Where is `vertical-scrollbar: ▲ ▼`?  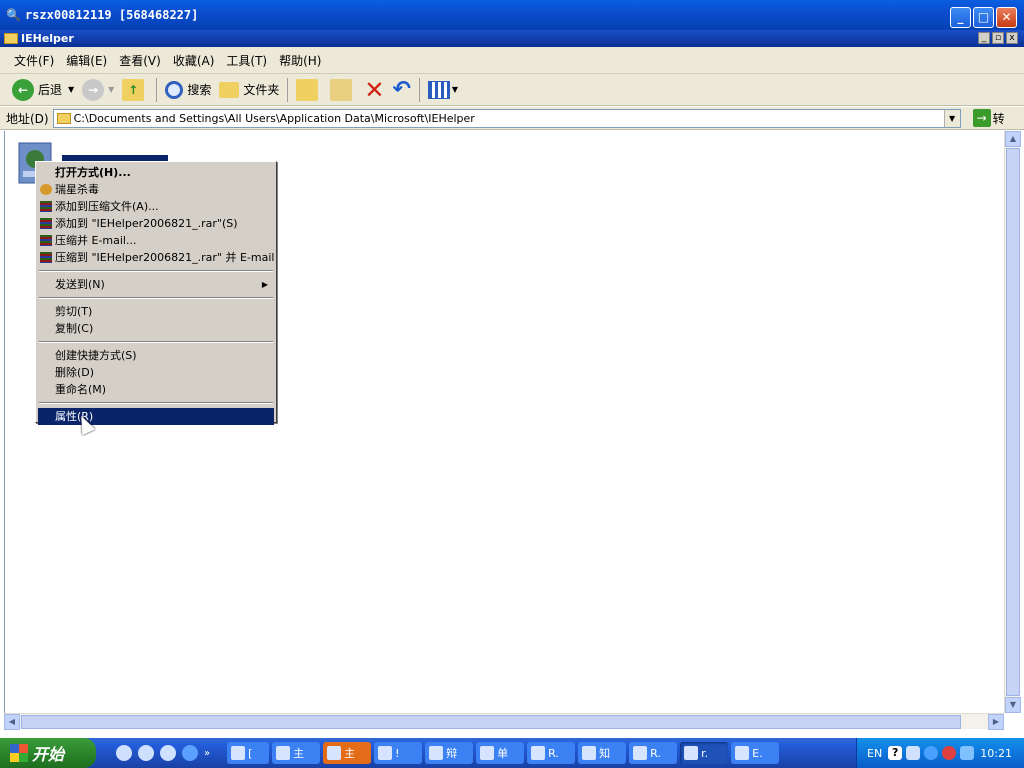
vertical-scrollbar: ▲ ▼ is located at coordinates (1012, 422).